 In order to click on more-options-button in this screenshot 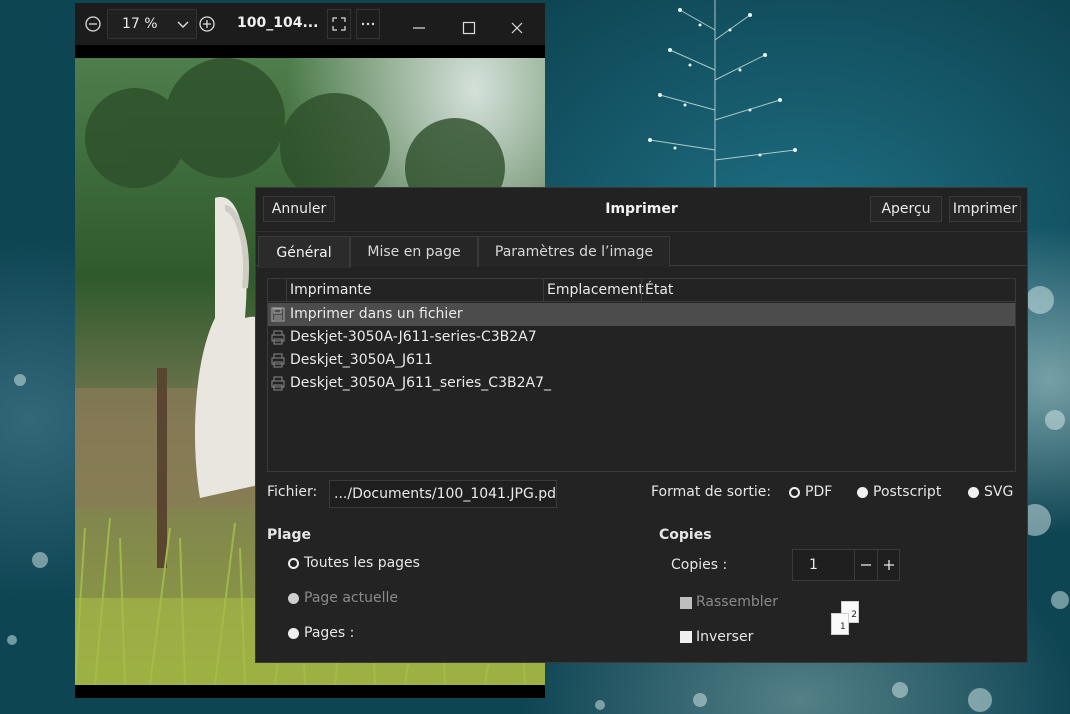, I will do `click(368, 24)`.